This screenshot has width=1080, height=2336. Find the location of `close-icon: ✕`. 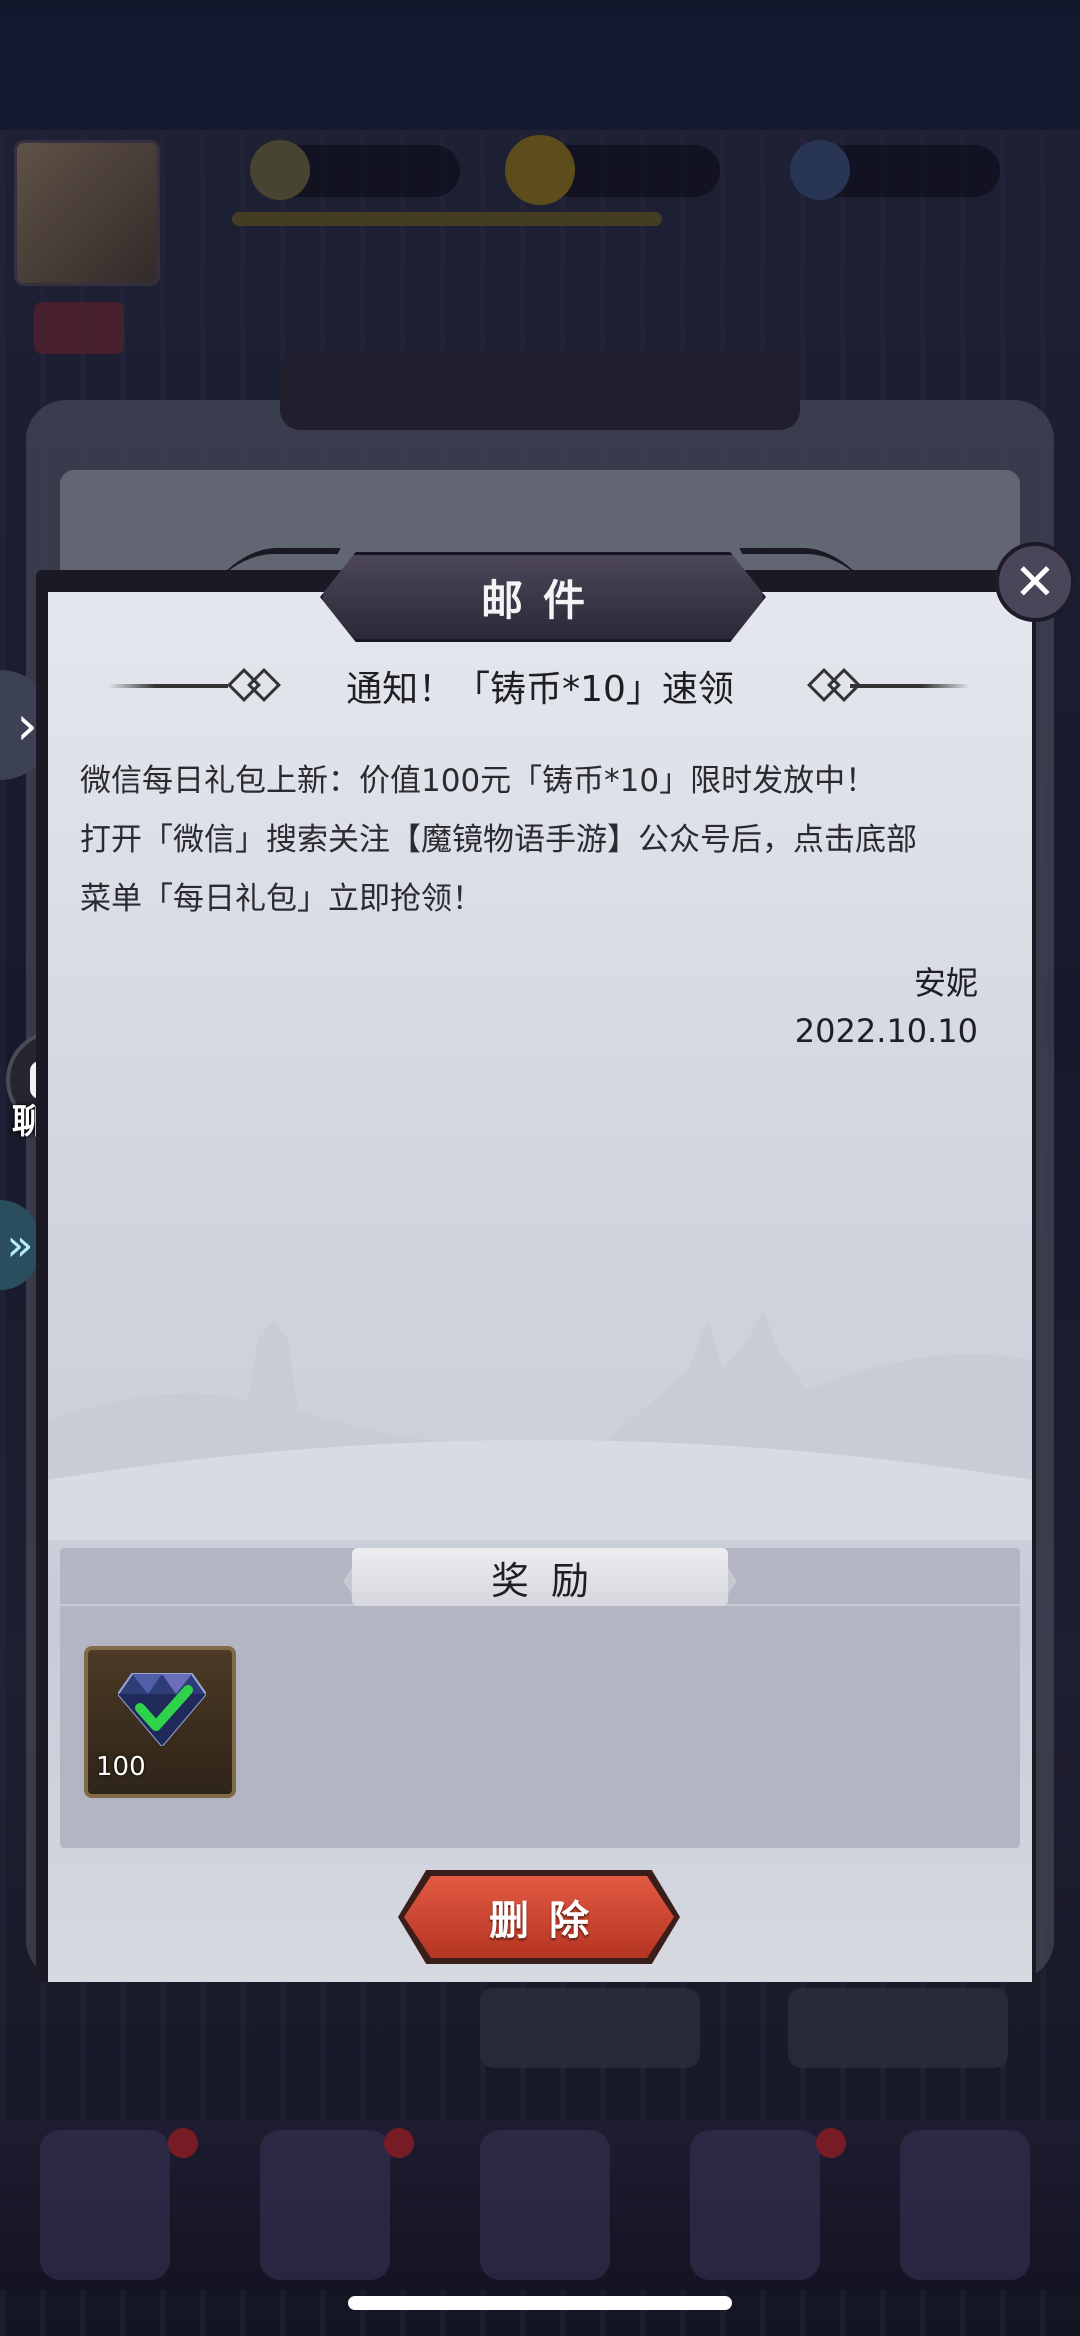

close-icon: ✕ is located at coordinates (1035, 582).